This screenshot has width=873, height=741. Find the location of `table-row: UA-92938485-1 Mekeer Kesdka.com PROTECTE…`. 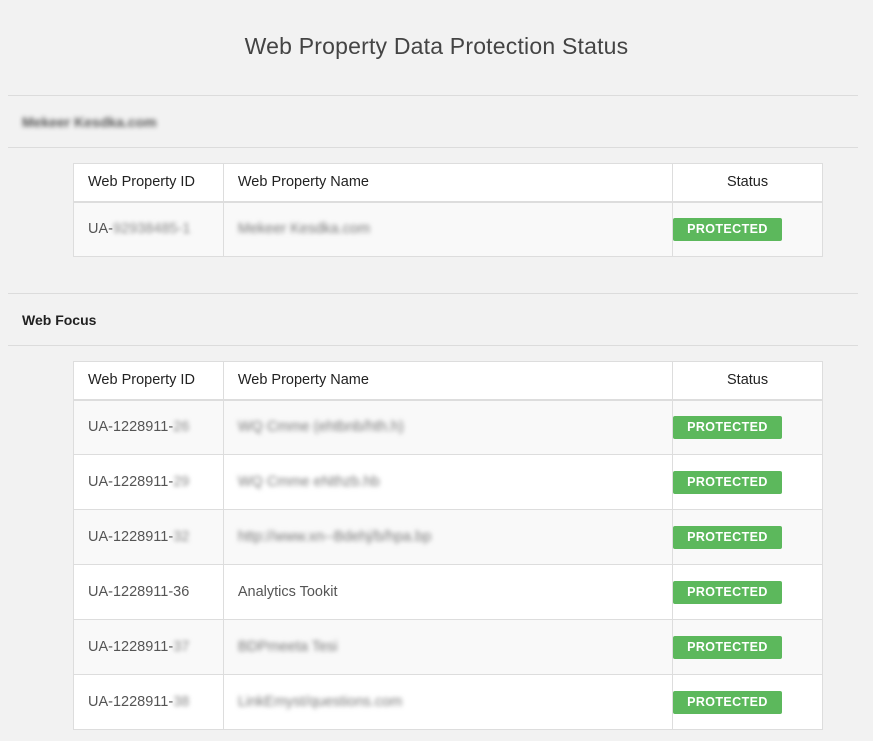

table-row: UA-92938485-1 Mekeer Kesdka.com PROTECTE… is located at coordinates (448, 229).